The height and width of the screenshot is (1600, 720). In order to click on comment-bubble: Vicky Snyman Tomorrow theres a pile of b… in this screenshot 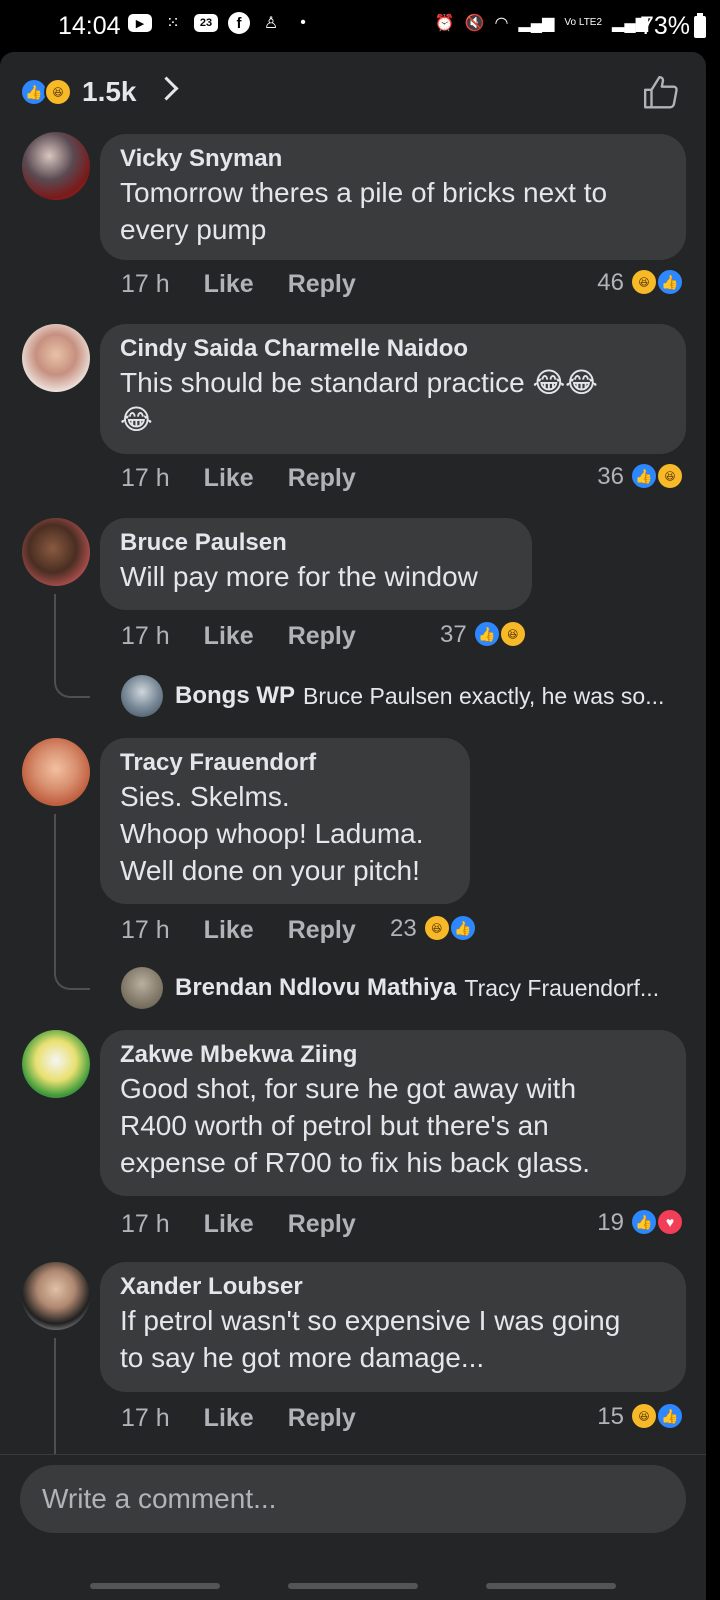, I will do `click(393, 197)`.